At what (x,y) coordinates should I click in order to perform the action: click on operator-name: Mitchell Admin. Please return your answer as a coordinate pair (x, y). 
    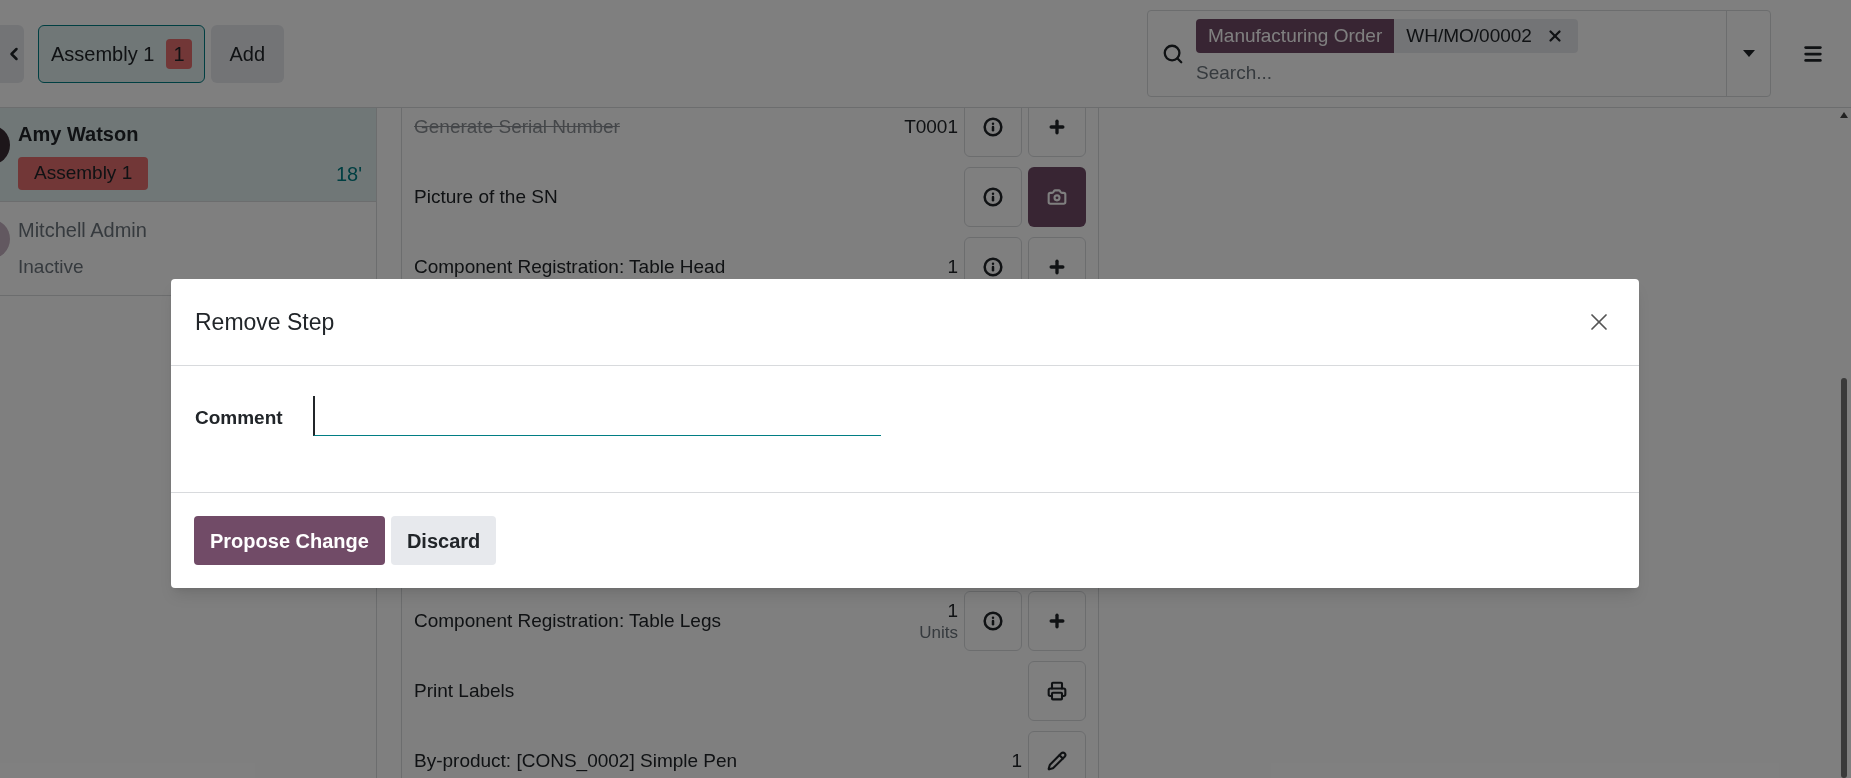
    Looking at the image, I should click on (83, 231).